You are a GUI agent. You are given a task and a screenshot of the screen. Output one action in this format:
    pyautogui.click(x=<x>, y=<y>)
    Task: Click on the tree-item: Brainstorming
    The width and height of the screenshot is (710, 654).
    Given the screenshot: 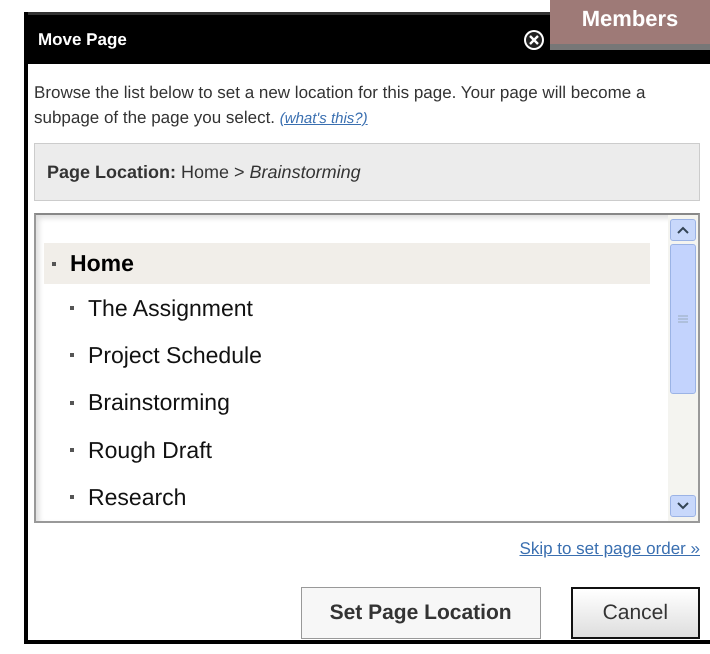 What is the action you would take?
    pyautogui.click(x=347, y=402)
    